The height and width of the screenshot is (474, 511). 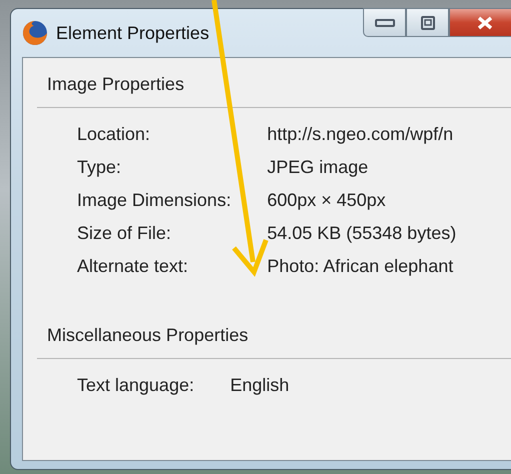 What do you see at coordinates (133, 33) in the screenshot?
I see `window-title: Element Properties` at bounding box center [133, 33].